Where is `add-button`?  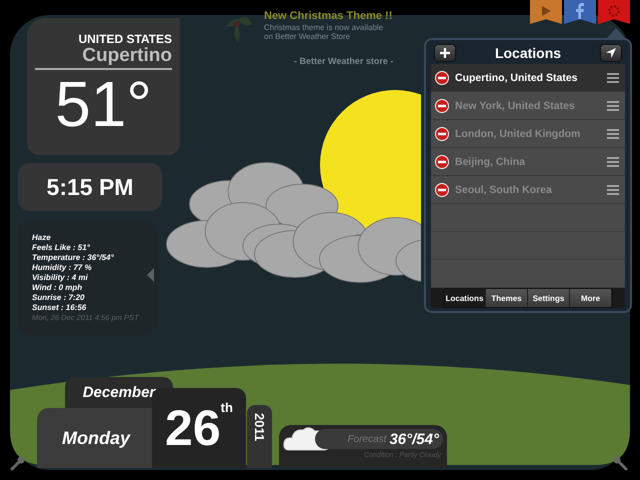
add-button is located at coordinates (445, 53).